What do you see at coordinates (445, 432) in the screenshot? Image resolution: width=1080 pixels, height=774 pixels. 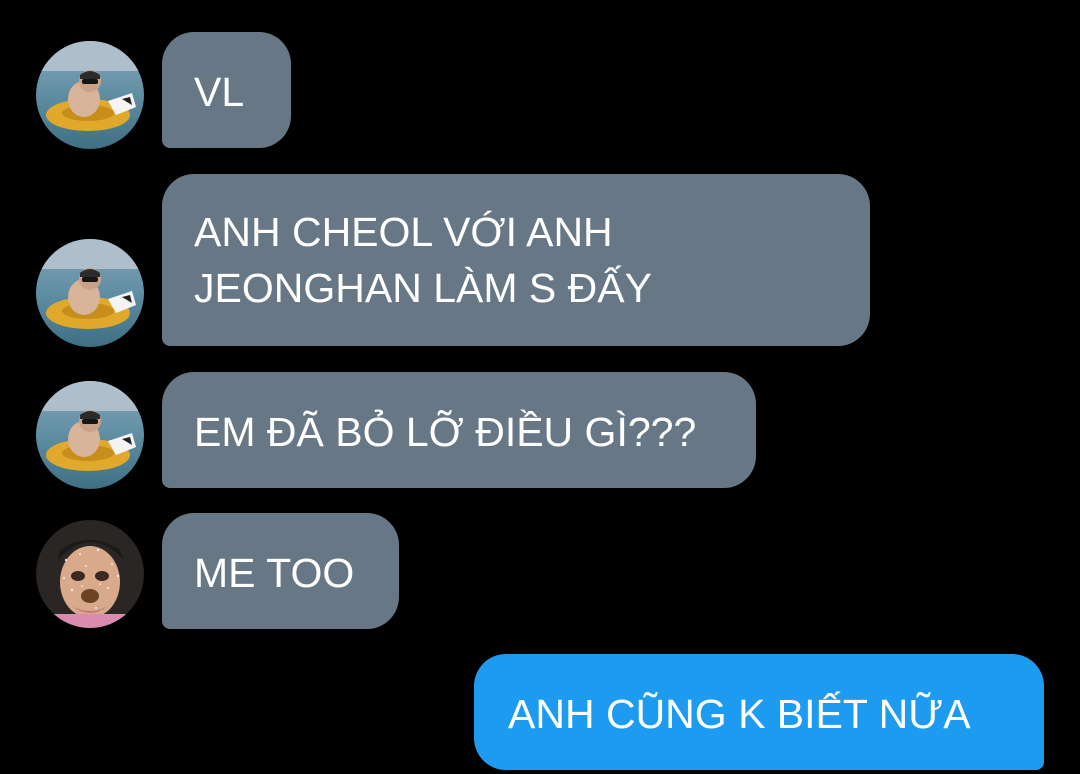 I see `message-text: EM ĐÃ BỎ LỠ ĐIỀU GÌ???` at bounding box center [445, 432].